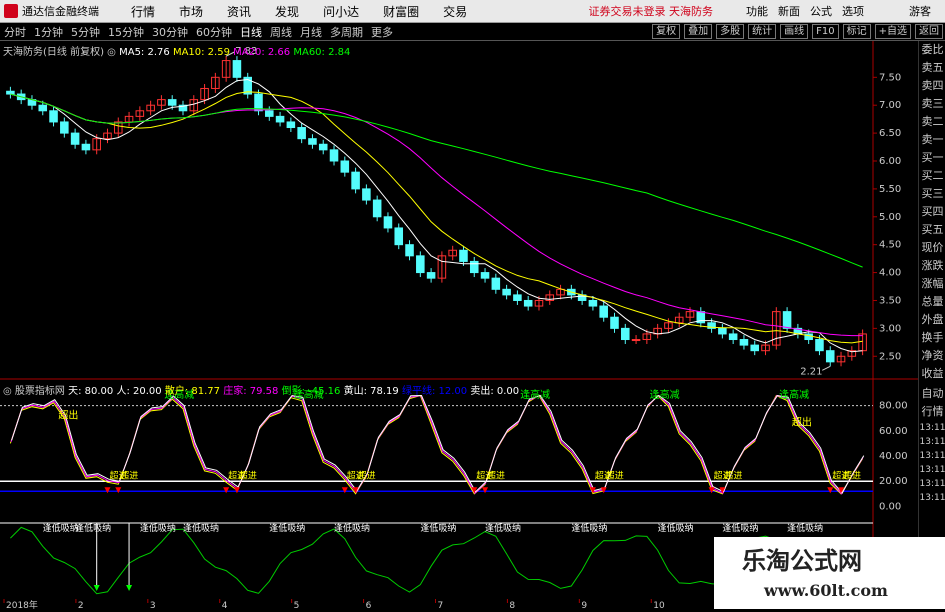 This screenshot has height=612, width=945. Describe the element at coordinates (153, 605) in the screenshot. I see `x-tick-label: 3` at that location.